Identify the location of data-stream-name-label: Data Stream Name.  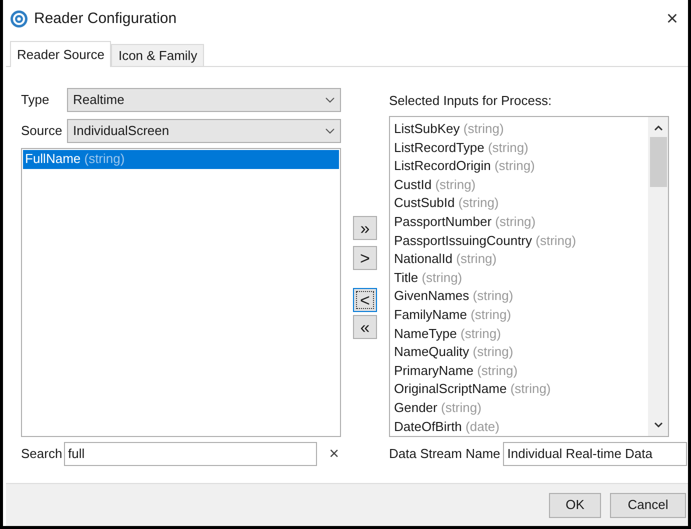
(444, 453).